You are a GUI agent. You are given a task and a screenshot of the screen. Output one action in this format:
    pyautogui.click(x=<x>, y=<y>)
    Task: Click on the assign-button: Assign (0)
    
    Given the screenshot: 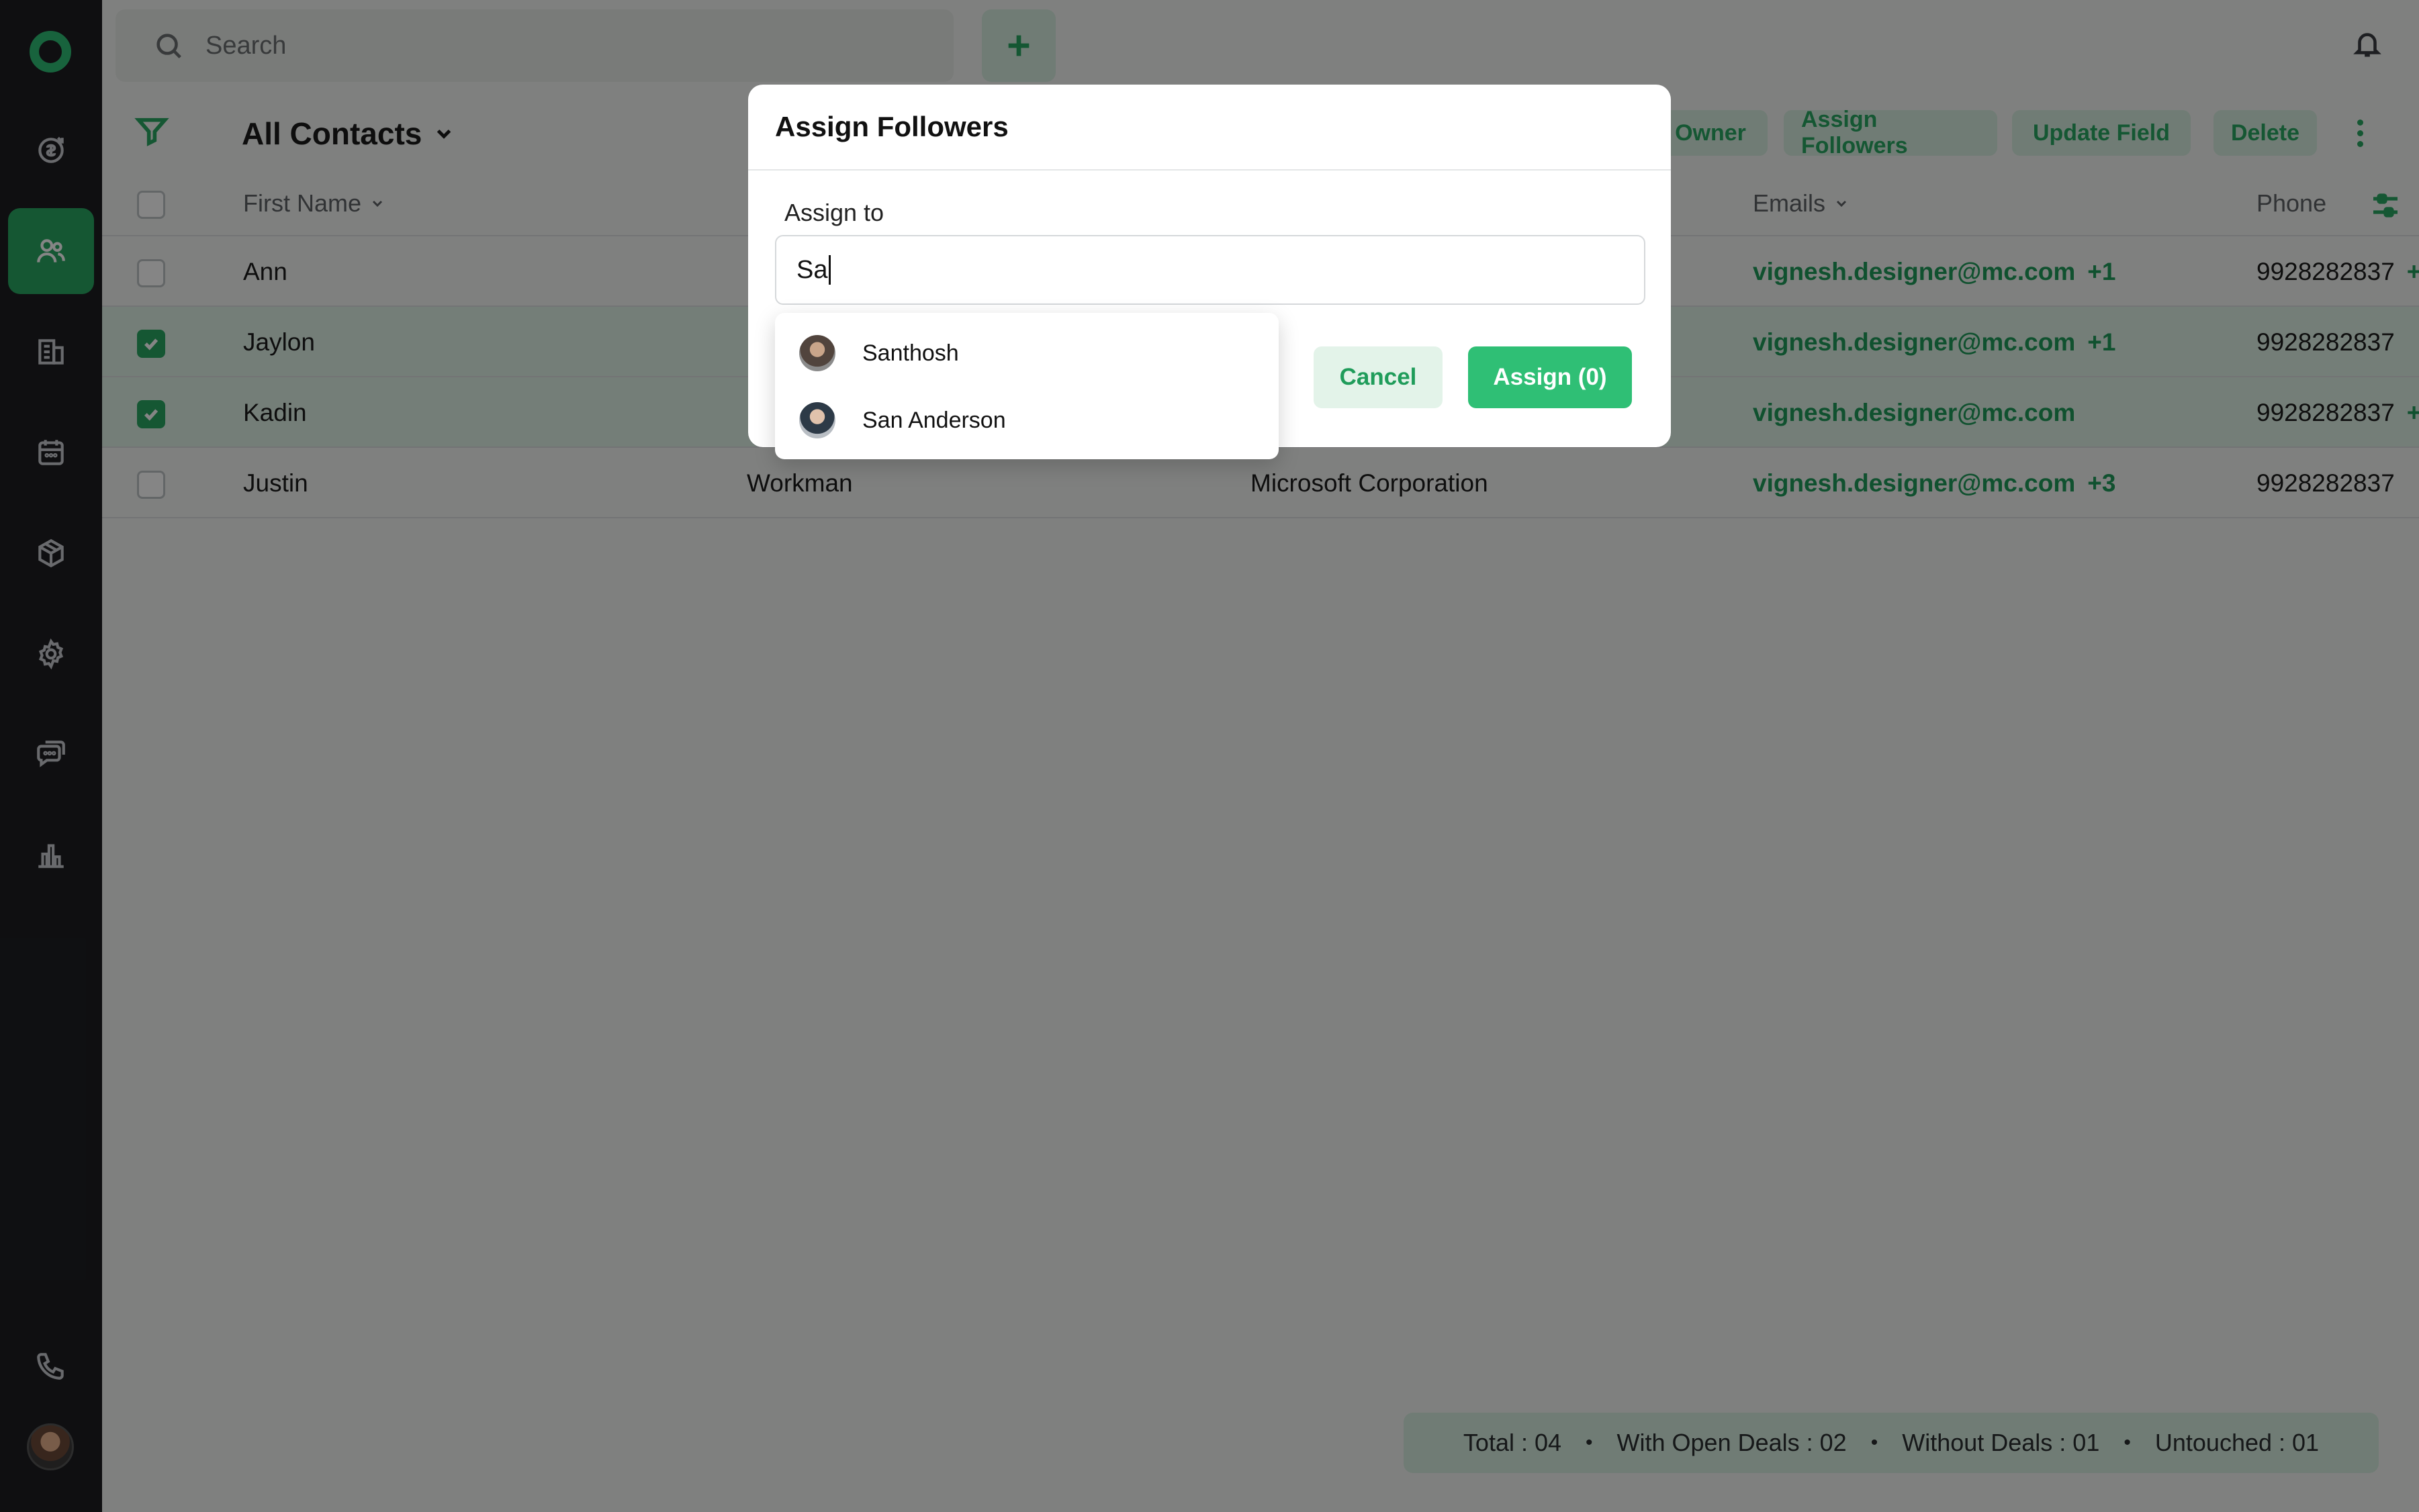 What is the action you would take?
    pyautogui.click(x=1550, y=377)
    